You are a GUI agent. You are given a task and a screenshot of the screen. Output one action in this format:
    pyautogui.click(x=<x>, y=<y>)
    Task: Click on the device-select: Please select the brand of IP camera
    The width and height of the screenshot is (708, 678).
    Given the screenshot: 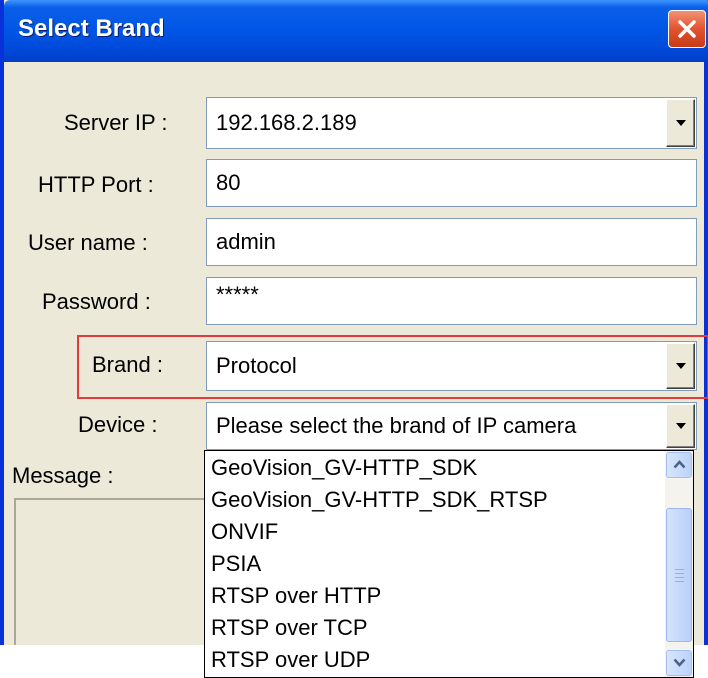 What is the action you would take?
    pyautogui.click(x=451, y=426)
    